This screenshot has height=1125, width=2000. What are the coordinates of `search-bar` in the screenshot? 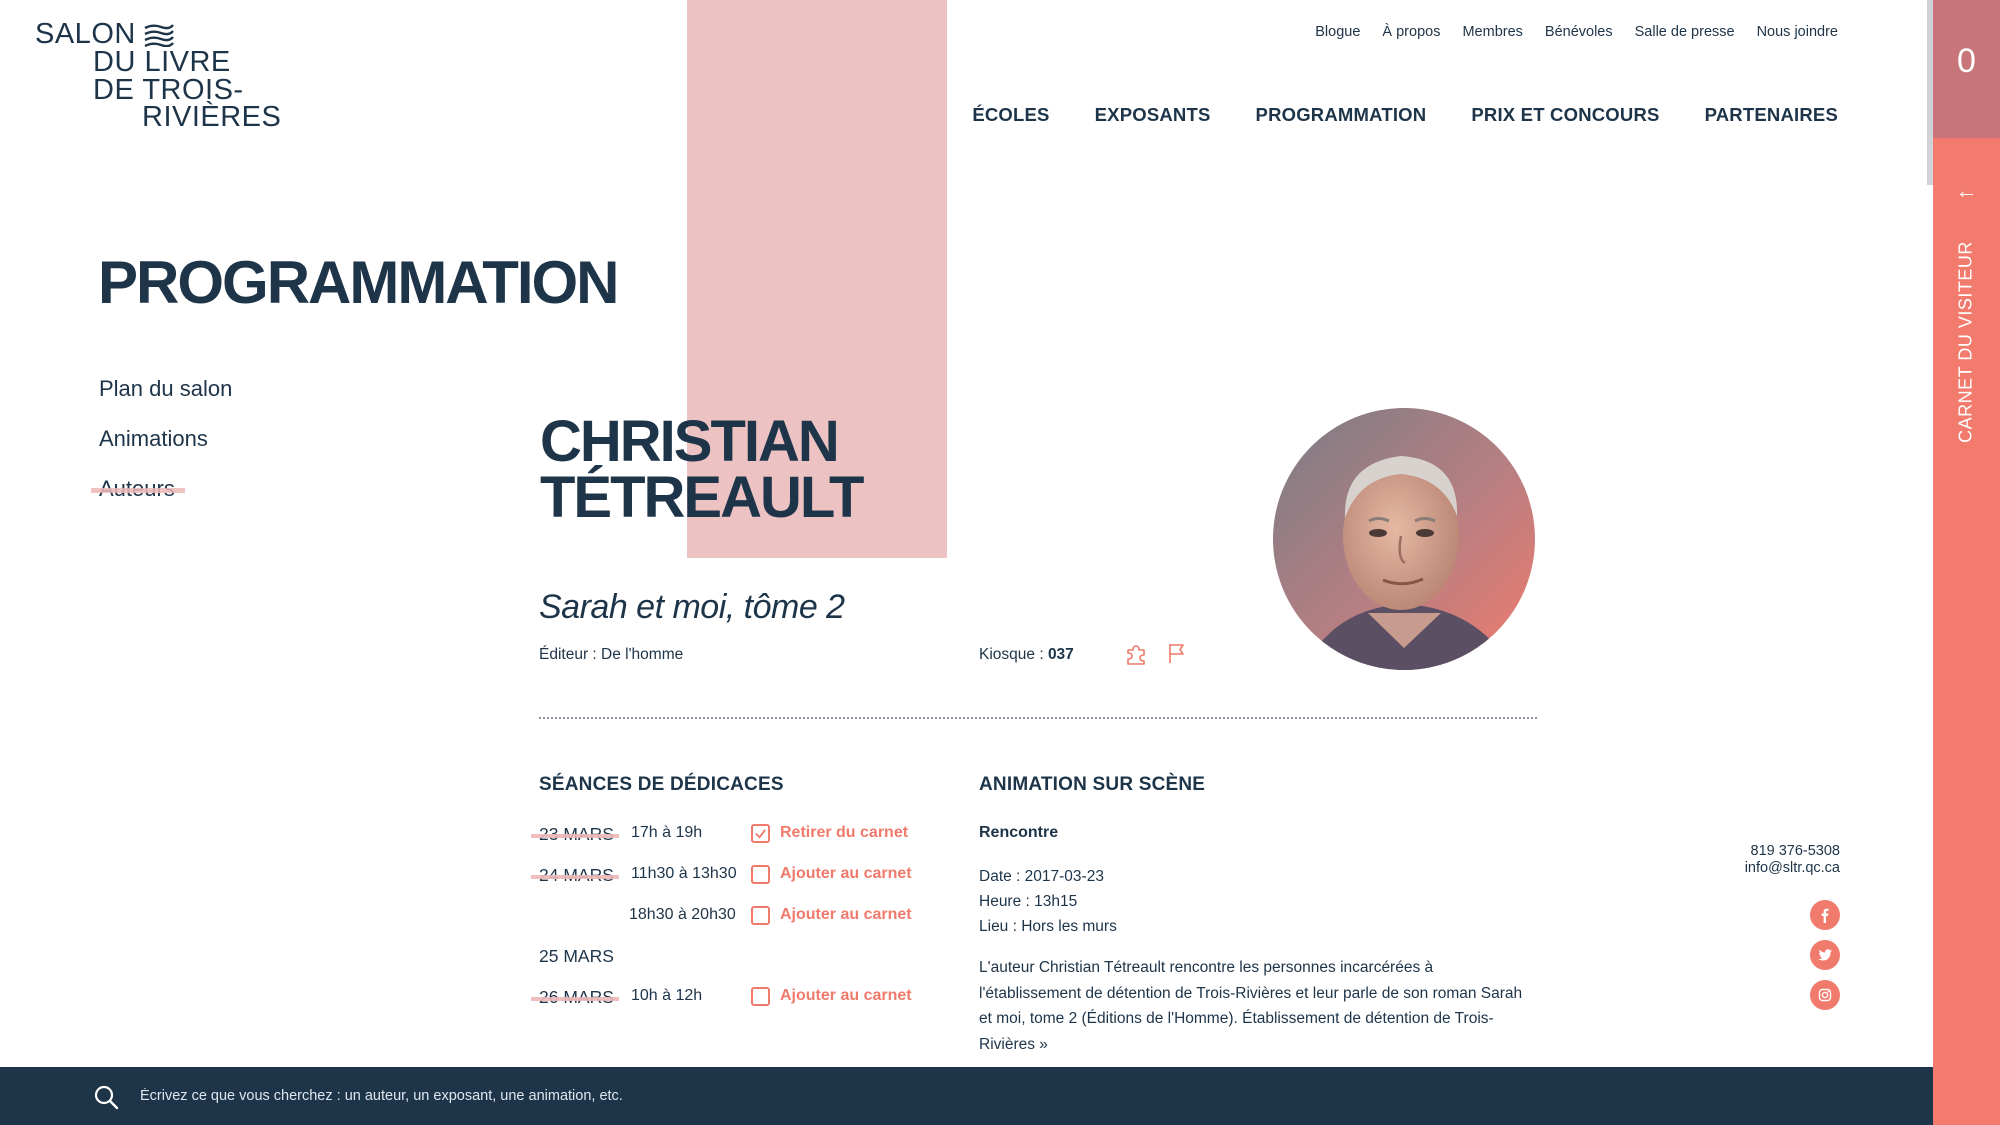 It's located at (966, 1096).